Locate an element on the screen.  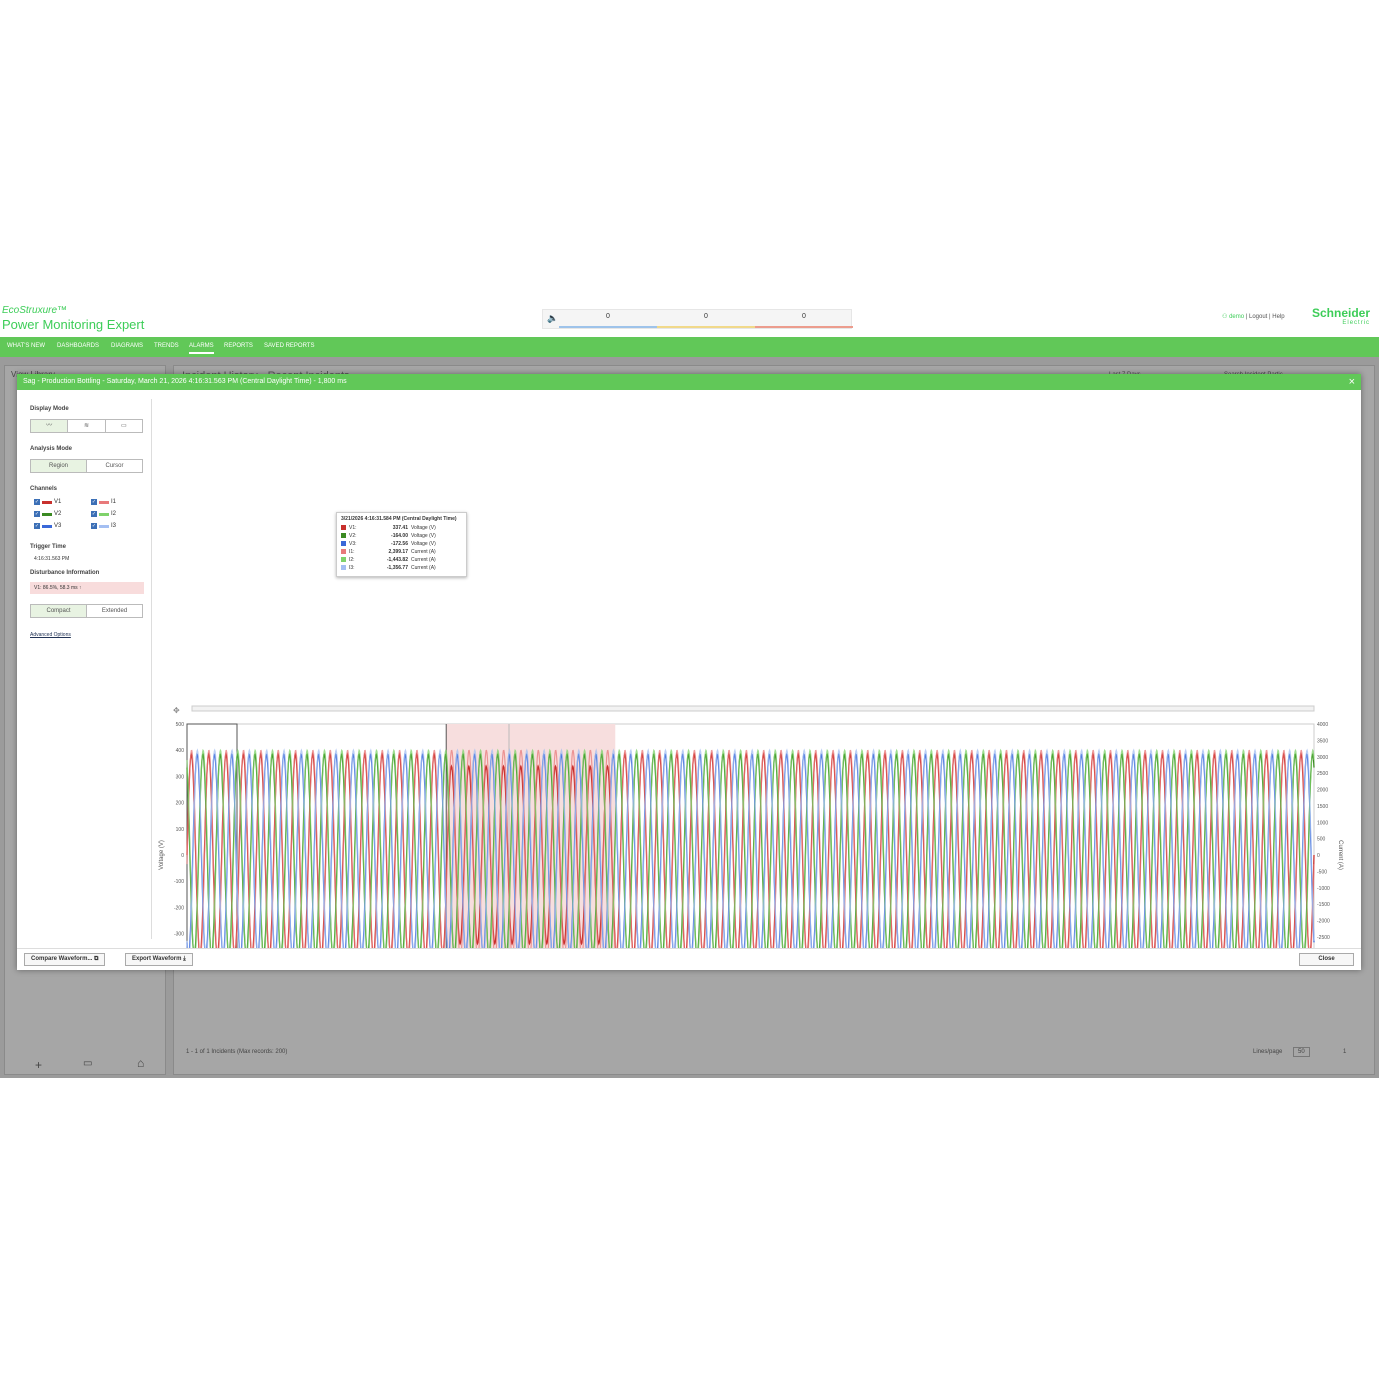
tooltip-row: I1: 2,399.17 Current (A) is located at coordinates (401, 552).